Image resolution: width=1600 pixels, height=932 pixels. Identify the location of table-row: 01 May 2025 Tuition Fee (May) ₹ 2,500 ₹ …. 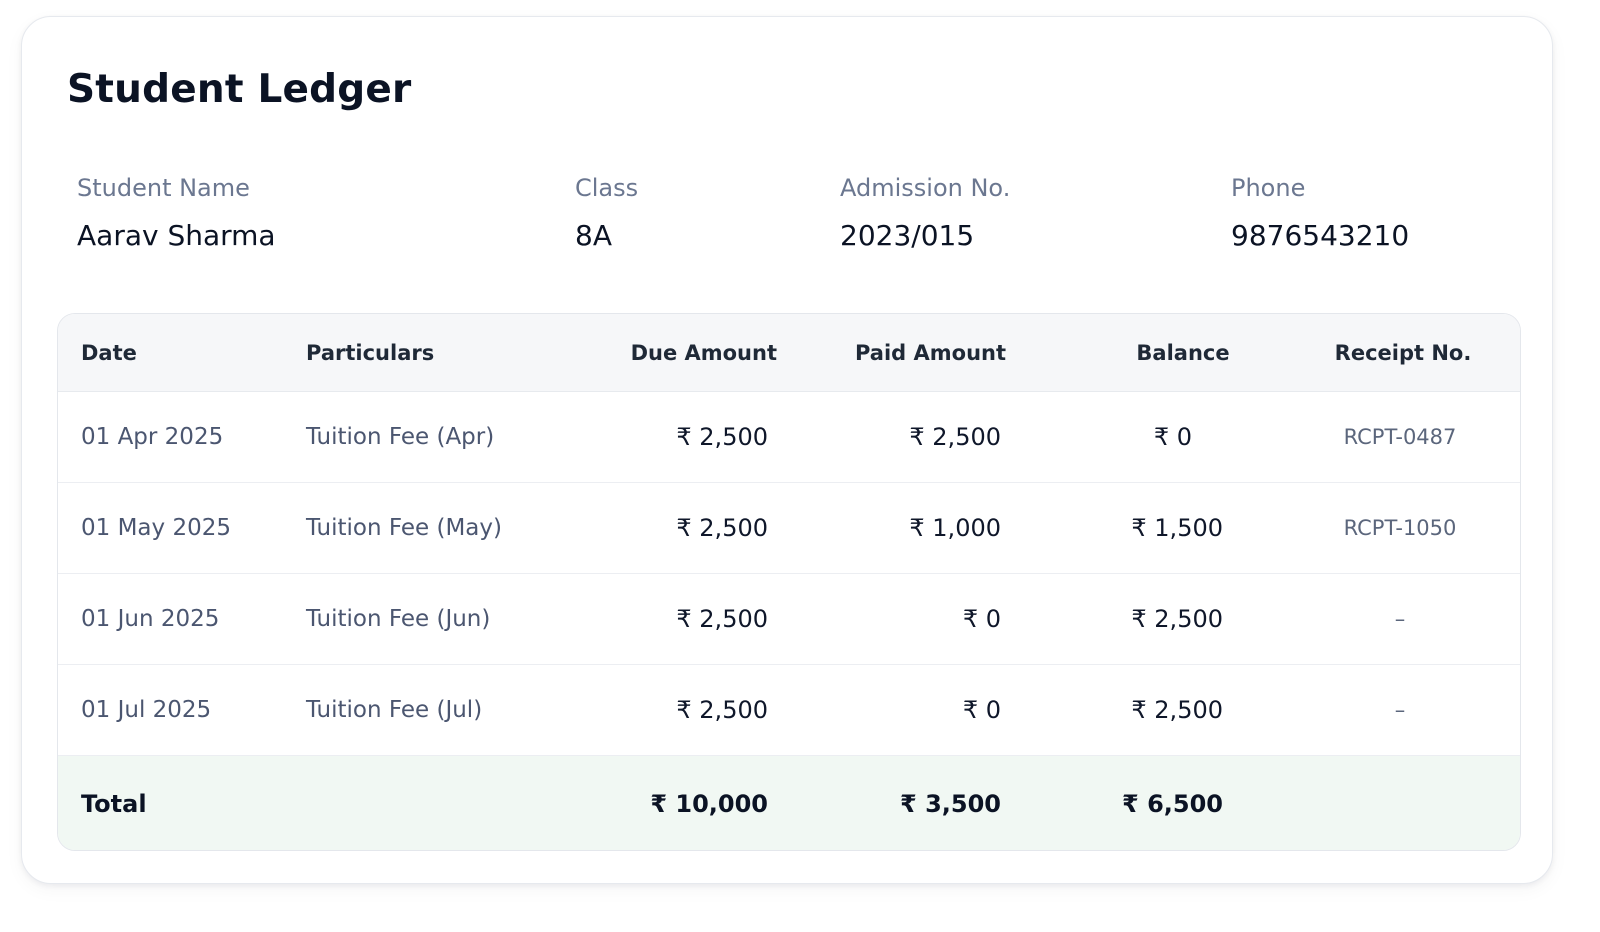
(789, 528).